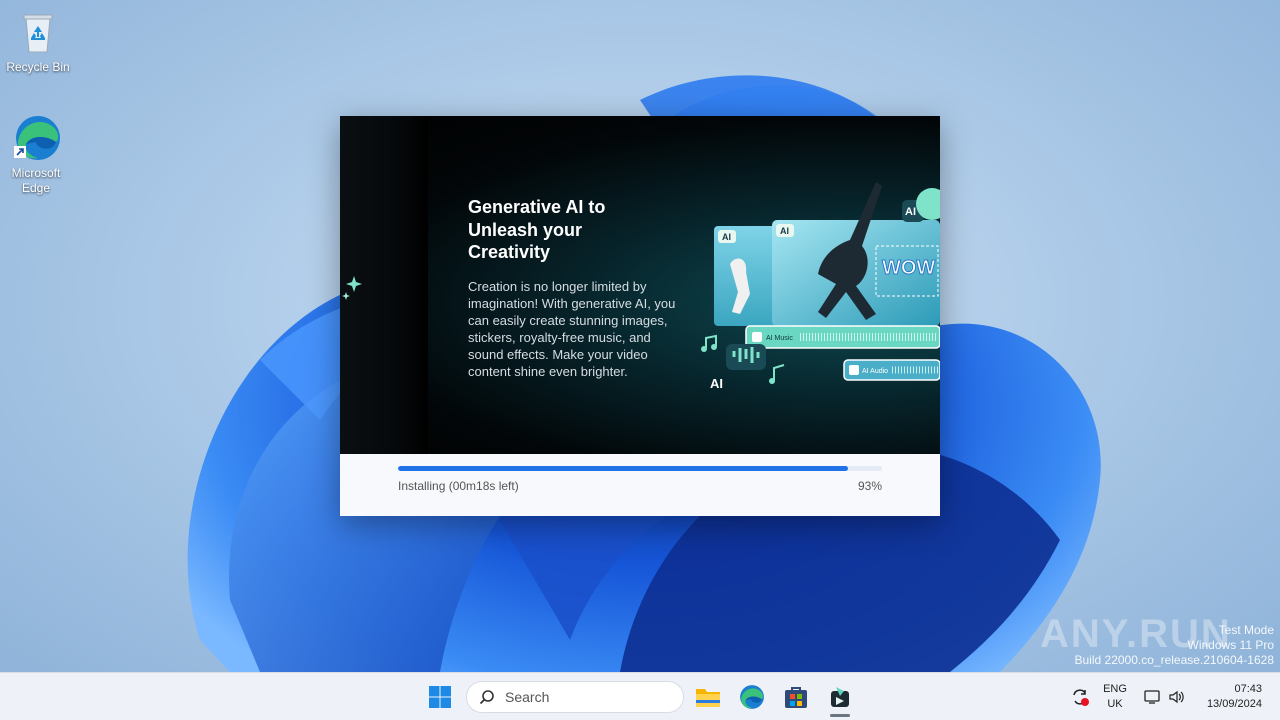 The width and height of the screenshot is (1280, 720). I want to click on ai-badge-floating: AI, so click(910, 212).